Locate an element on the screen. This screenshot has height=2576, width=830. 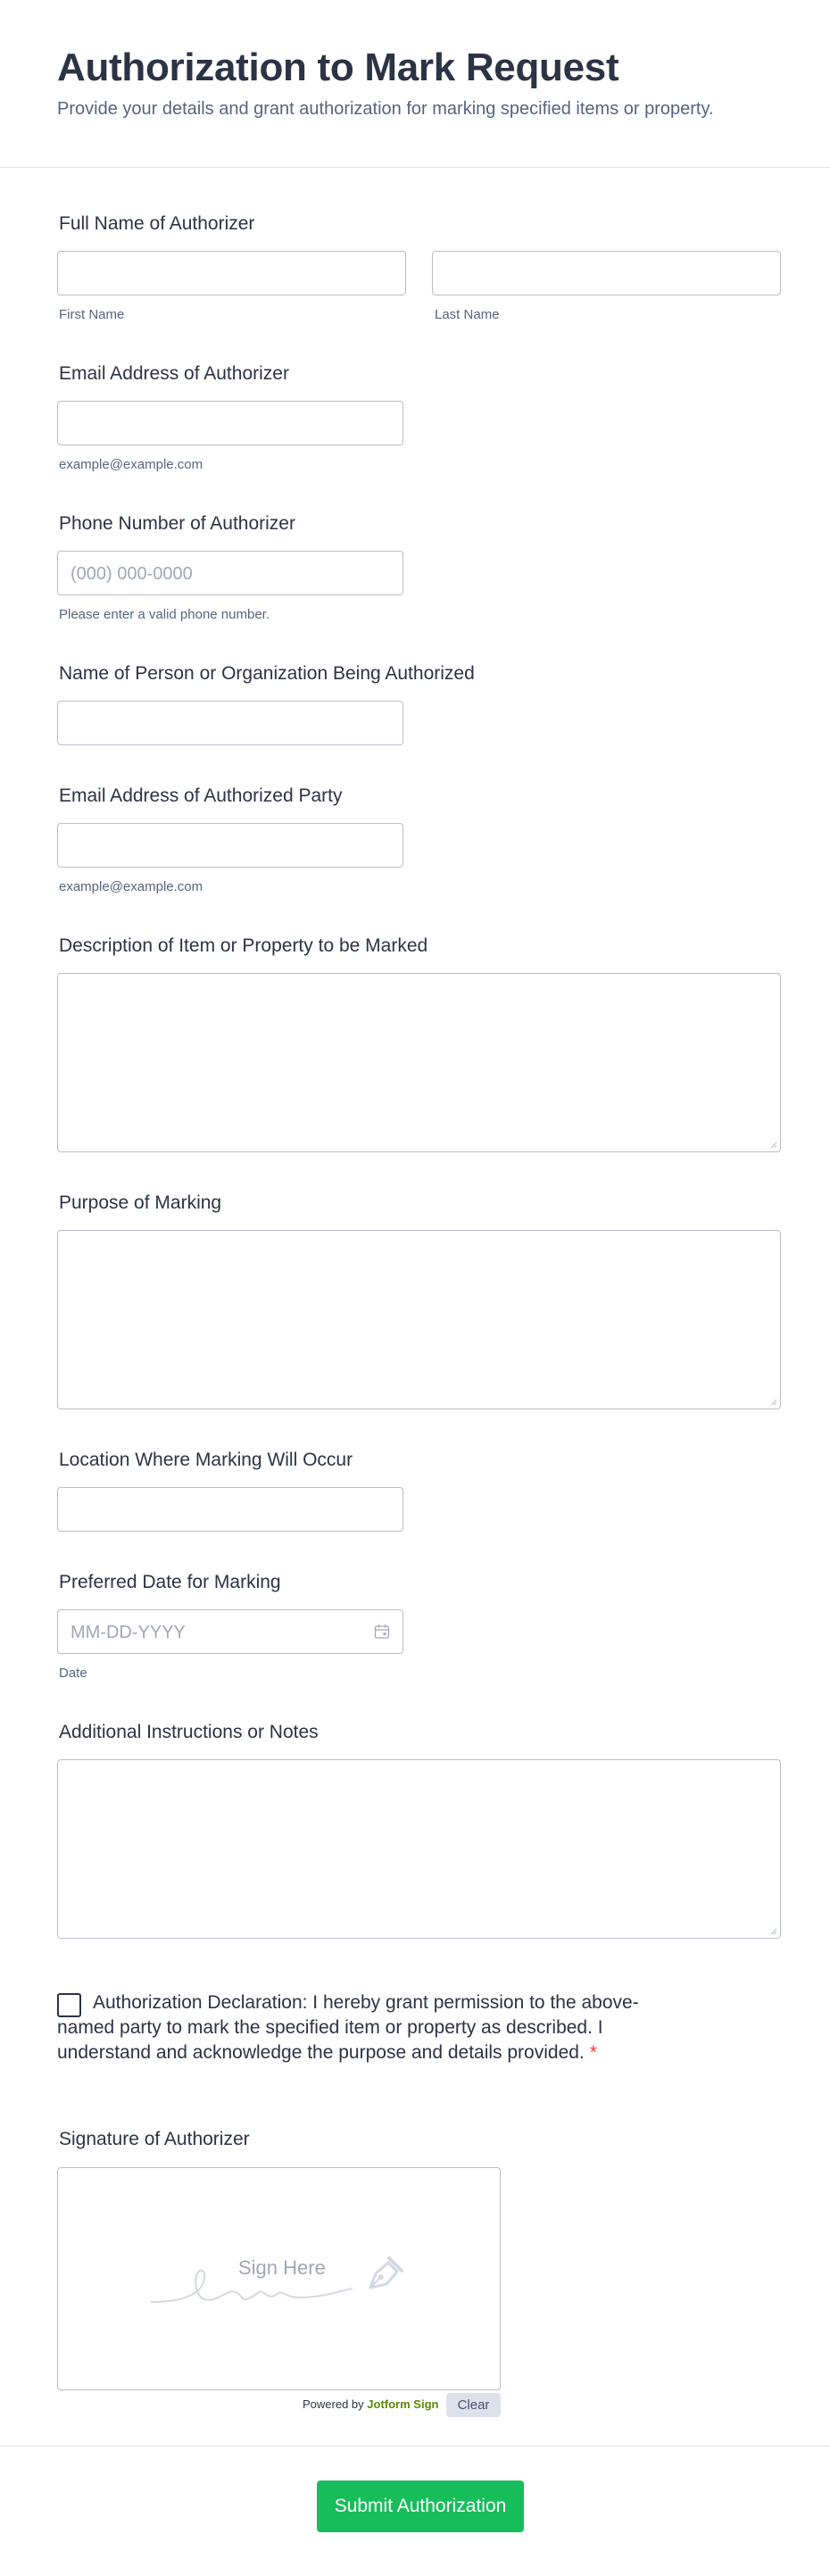
date-sublabel: Date is located at coordinates (73, 1674).